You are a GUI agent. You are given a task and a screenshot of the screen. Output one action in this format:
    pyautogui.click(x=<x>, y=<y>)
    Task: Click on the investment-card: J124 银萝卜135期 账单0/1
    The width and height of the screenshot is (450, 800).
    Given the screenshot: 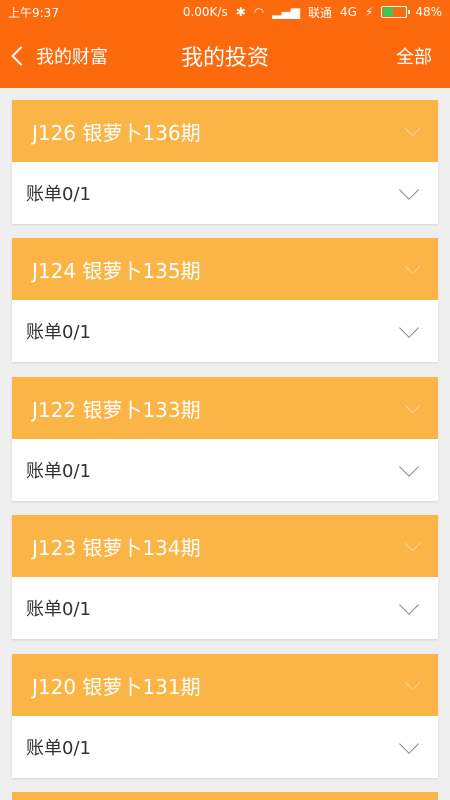 What is the action you would take?
    pyautogui.click(x=225, y=300)
    